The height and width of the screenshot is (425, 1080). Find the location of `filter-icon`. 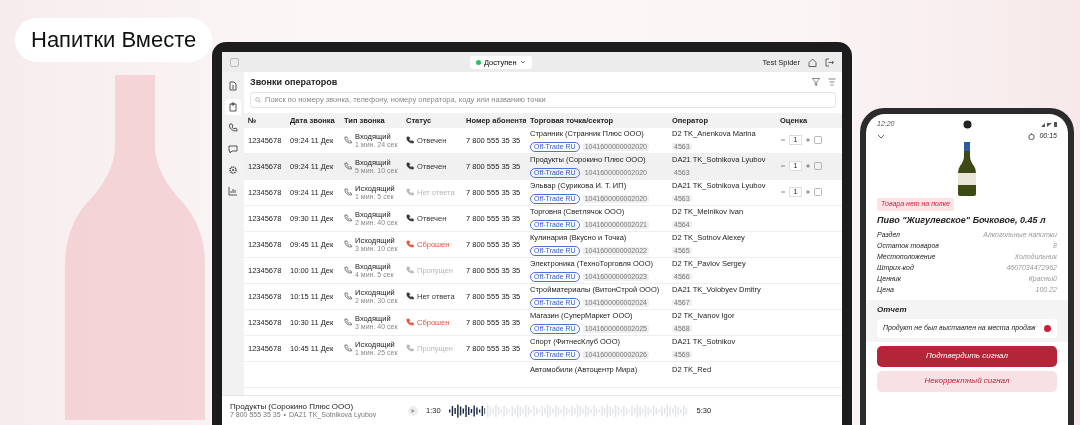

filter-icon is located at coordinates (816, 82).